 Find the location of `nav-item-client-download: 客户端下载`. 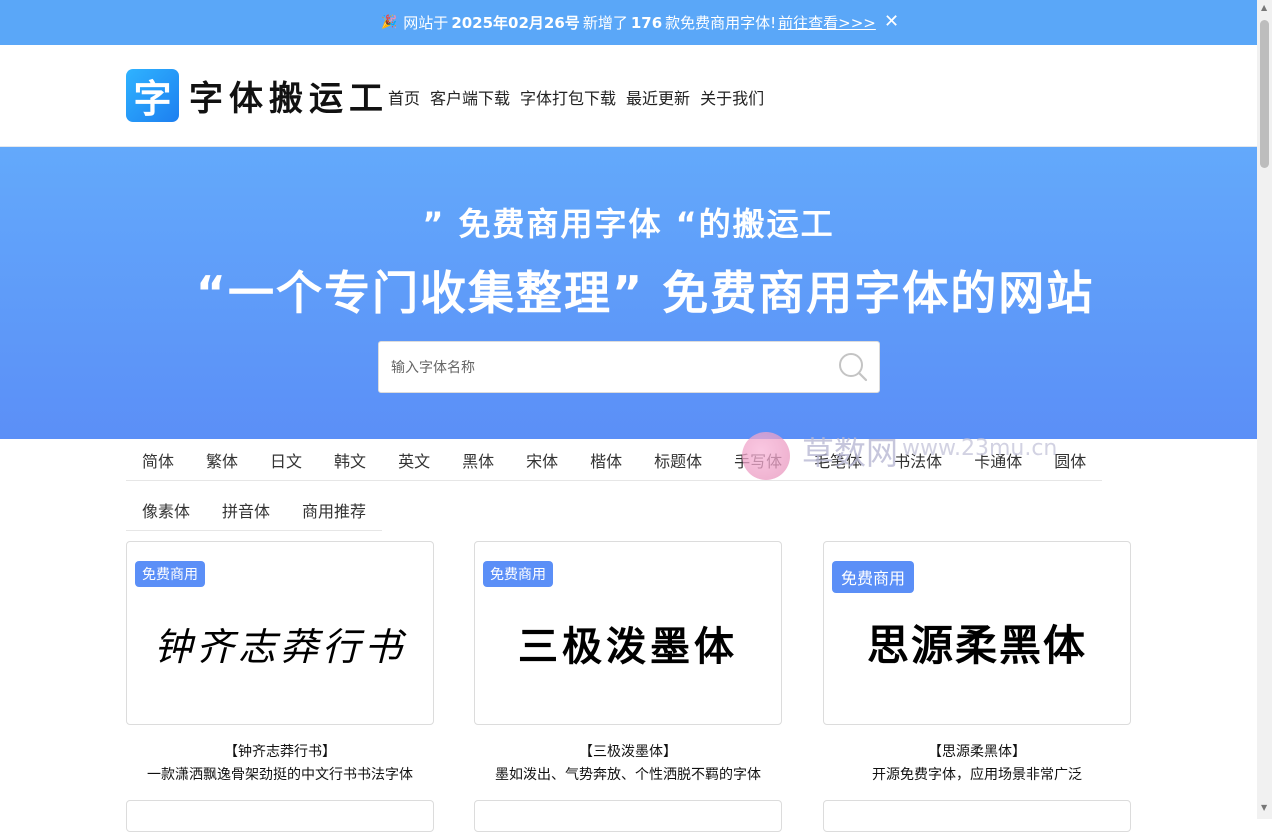

nav-item-client-download: 客户端下载 is located at coordinates (470, 97).